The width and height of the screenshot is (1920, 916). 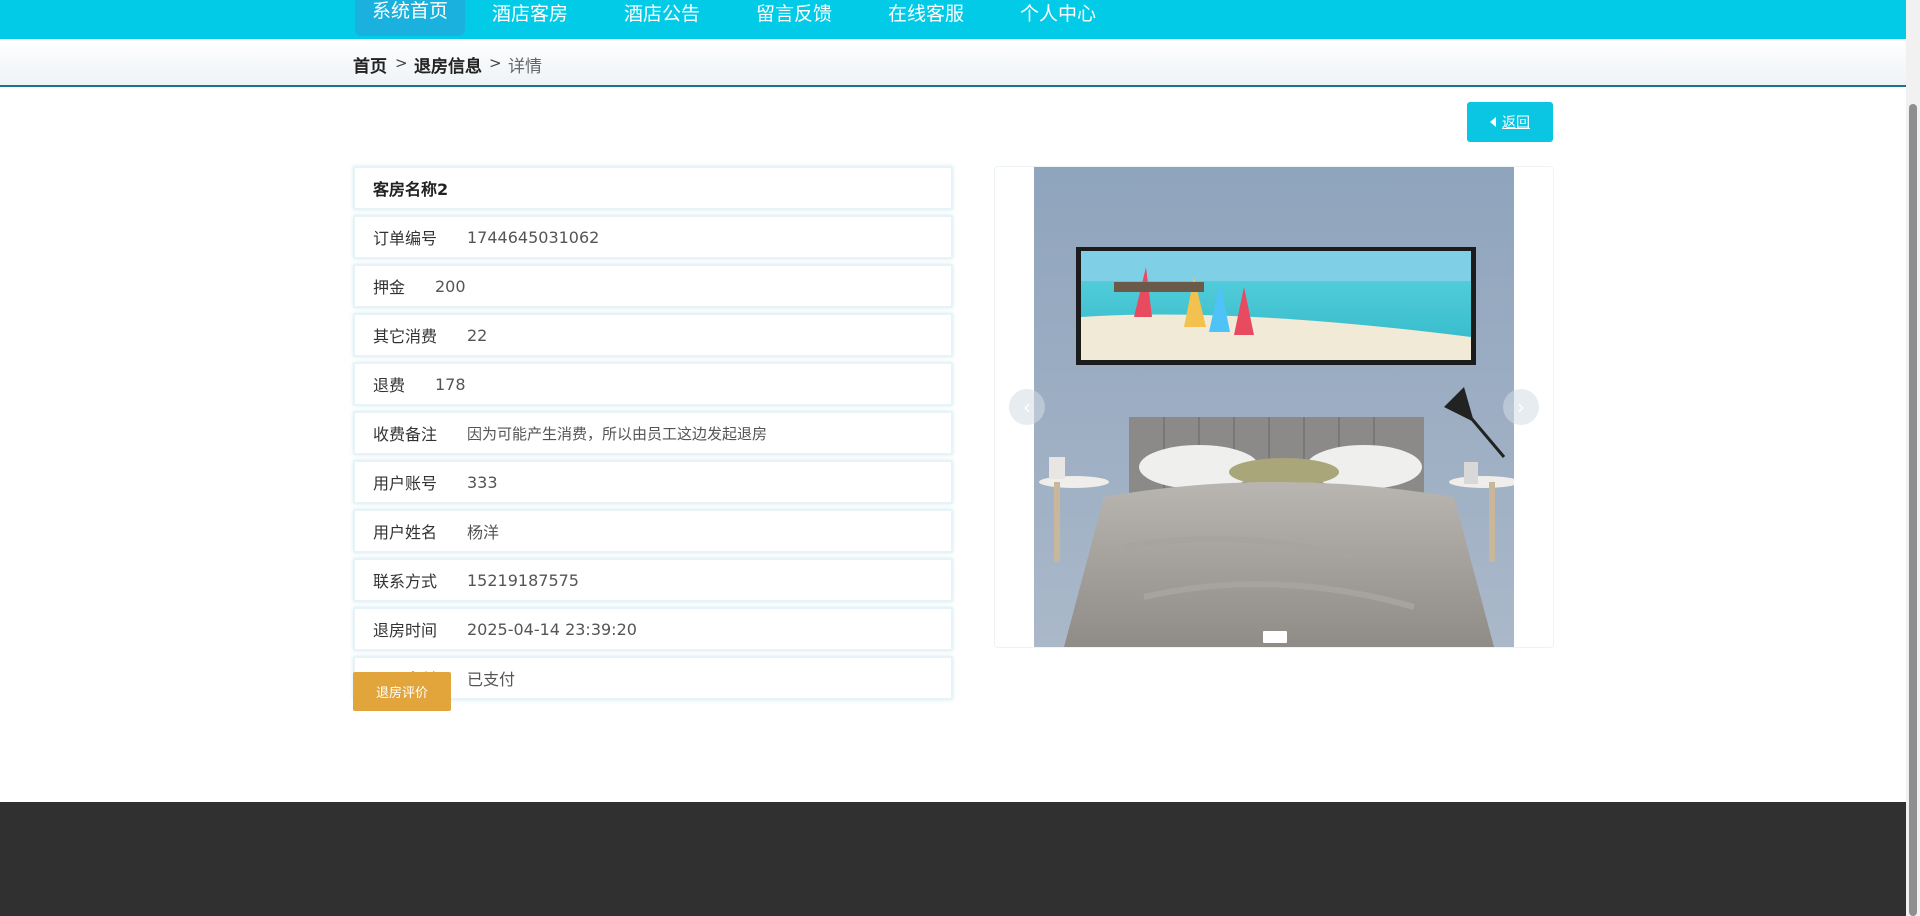 I want to click on detail-value: 1744645031062, so click(x=533, y=237).